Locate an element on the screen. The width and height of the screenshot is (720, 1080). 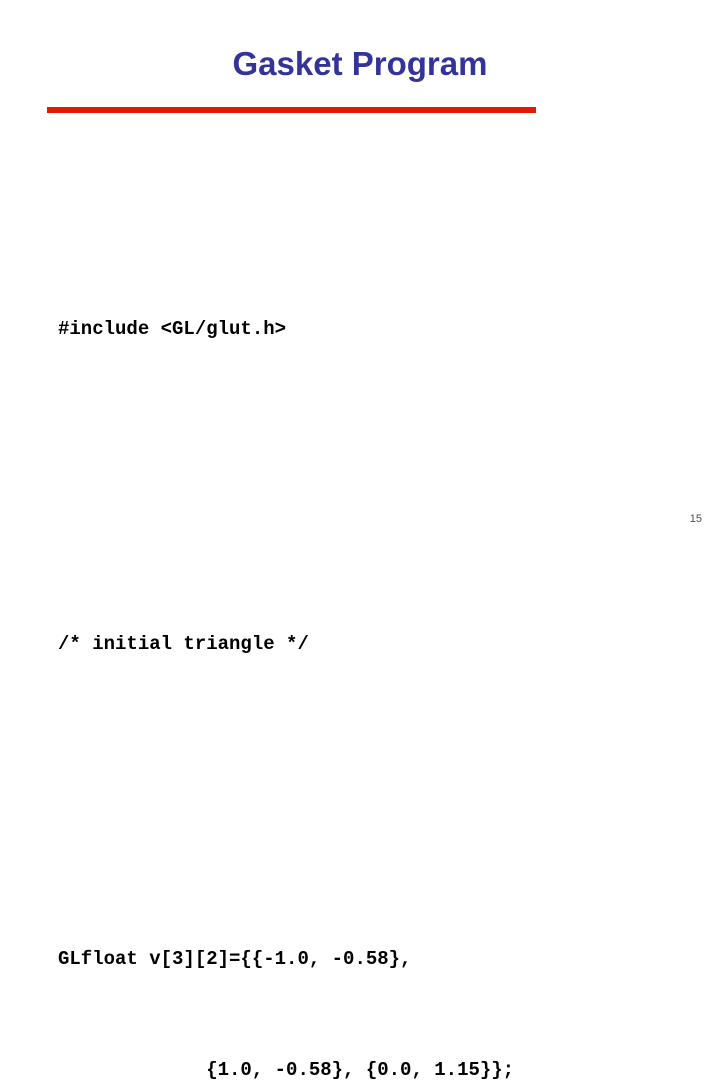
code-line: /* initial triangle */ is located at coordinates (183, 644).